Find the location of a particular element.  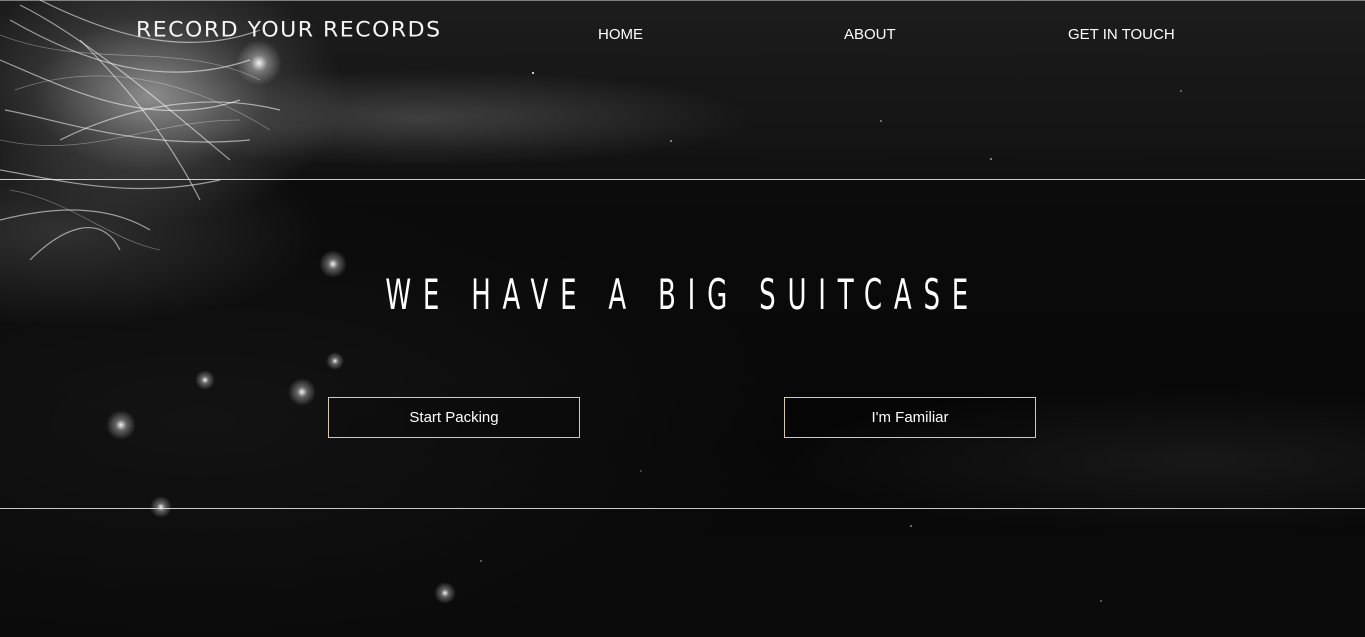

section-divider-top is located at coordinates (682, 179).